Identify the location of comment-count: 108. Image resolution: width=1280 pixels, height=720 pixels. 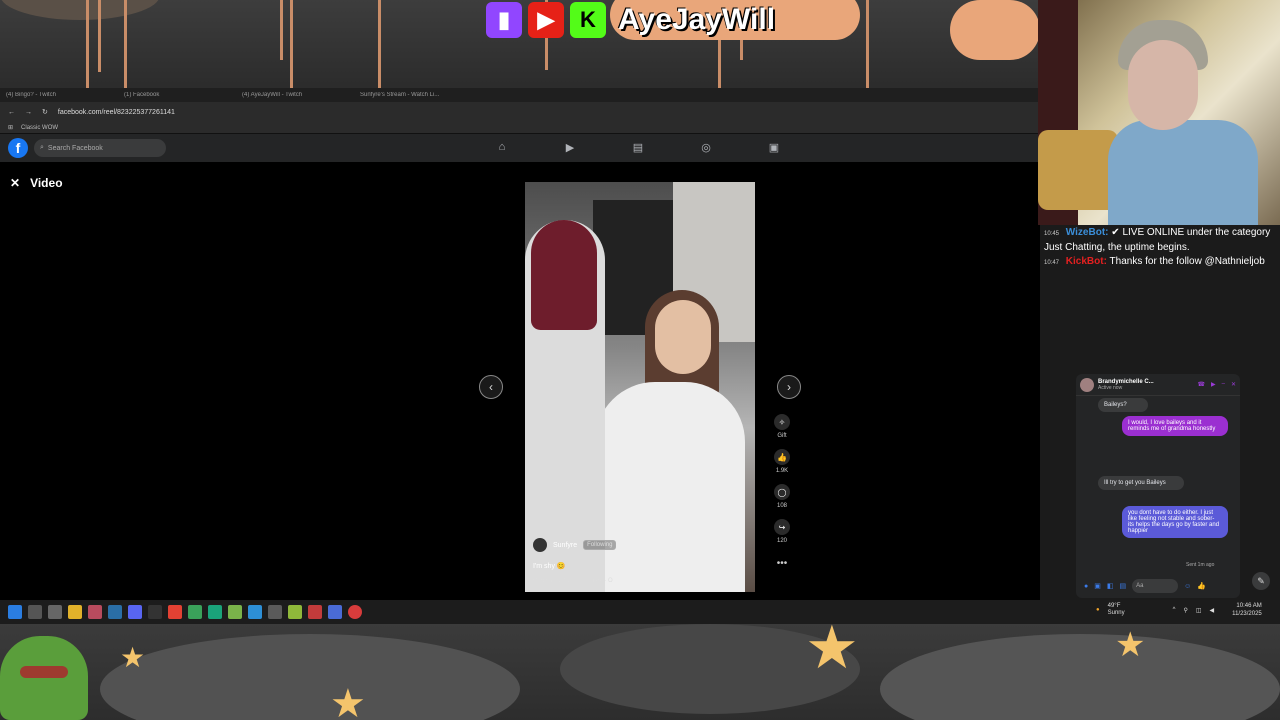
(781, 506).